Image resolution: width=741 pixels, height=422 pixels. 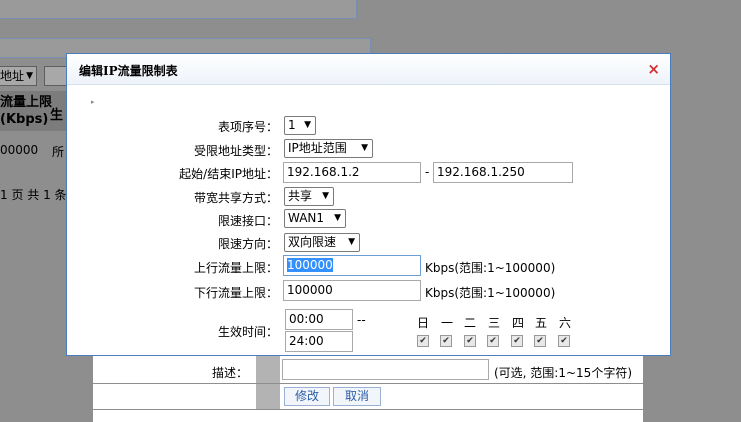 What do you see at coordinates (247, 244) in the screenshot?
I see `direction-label: 限速方向：` at bounding box center [247, 244].